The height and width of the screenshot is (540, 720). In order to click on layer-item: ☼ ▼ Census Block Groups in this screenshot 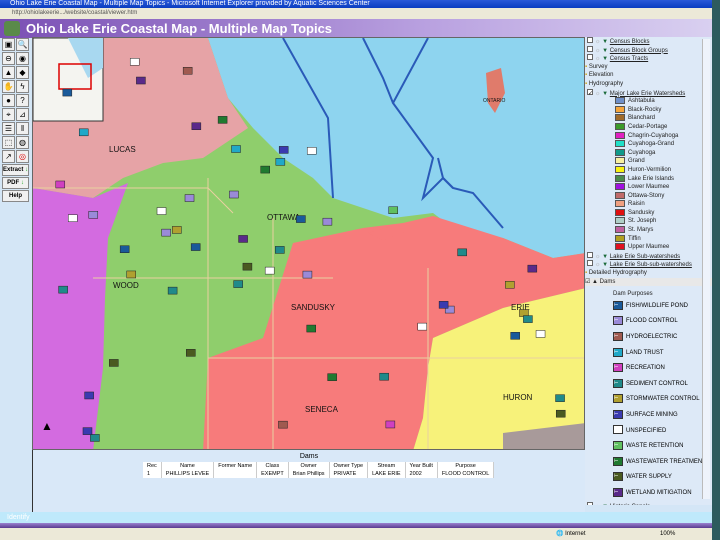, I will do `click(648, 50)`.